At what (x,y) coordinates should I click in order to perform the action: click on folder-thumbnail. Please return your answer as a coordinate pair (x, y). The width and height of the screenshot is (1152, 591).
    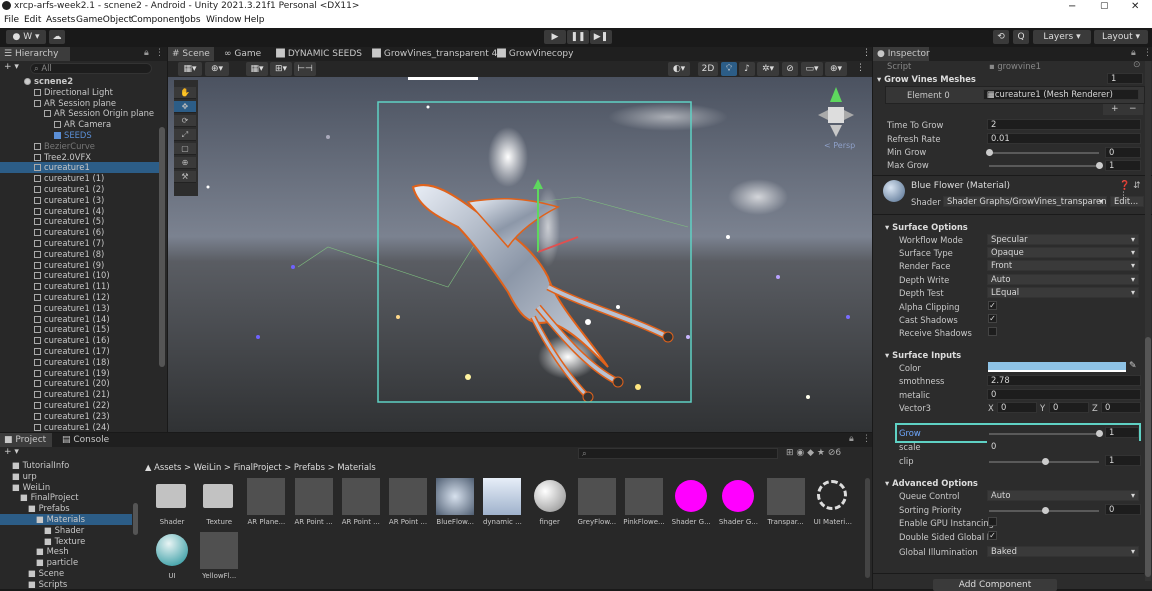
    Looking at the image, I should click on (172, 496).